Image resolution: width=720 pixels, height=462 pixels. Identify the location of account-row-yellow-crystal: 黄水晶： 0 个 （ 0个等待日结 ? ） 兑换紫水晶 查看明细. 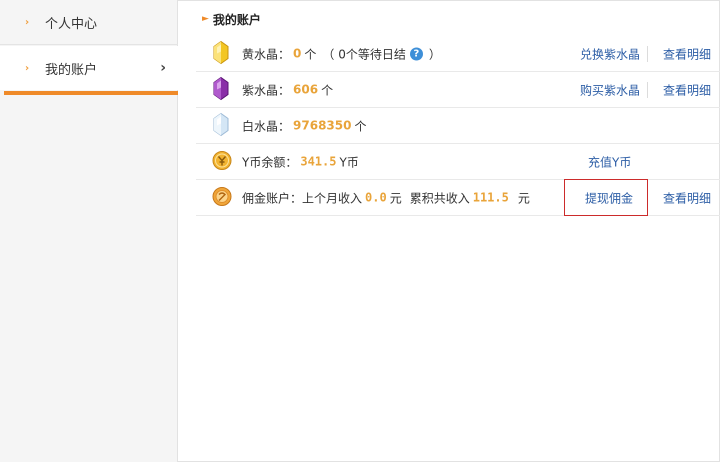
(458, 54).